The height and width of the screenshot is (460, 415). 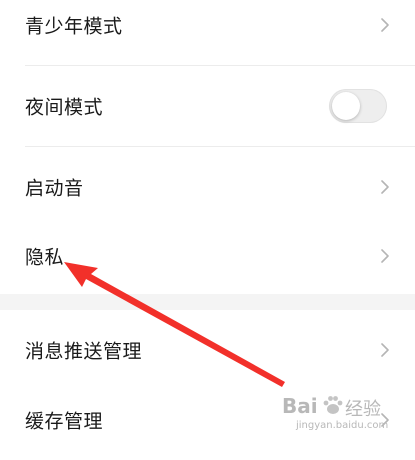 What do you see at coordinates (45, 257) in the screenshot?
I see `settings-item-label: 隐私` at bounding box center [45, 257].